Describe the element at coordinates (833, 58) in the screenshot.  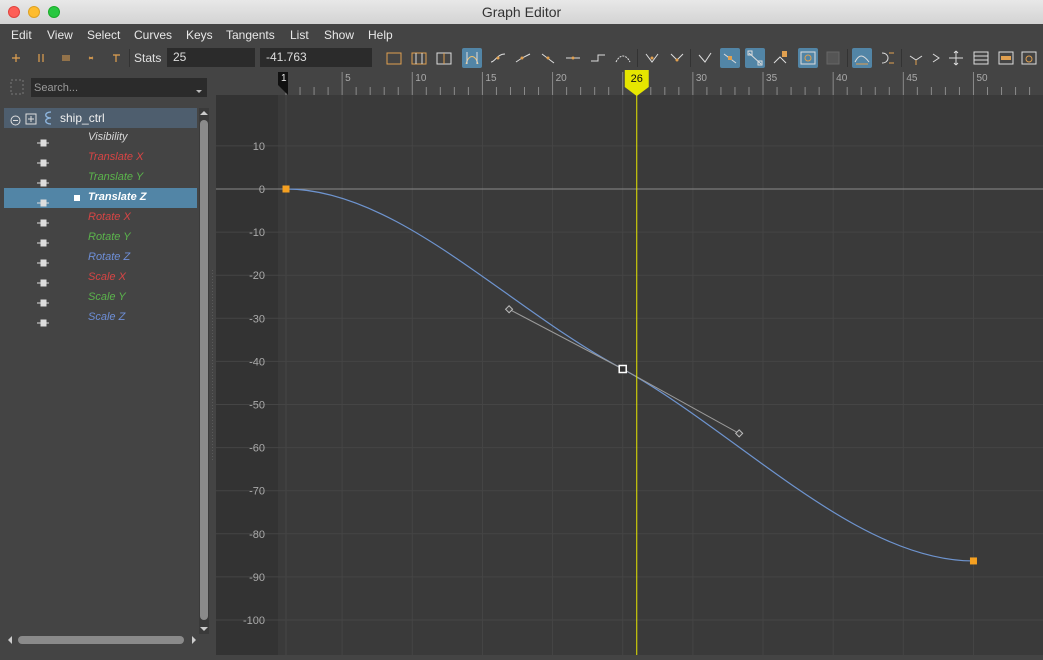
I see `normalize-curves-icon` at that location.